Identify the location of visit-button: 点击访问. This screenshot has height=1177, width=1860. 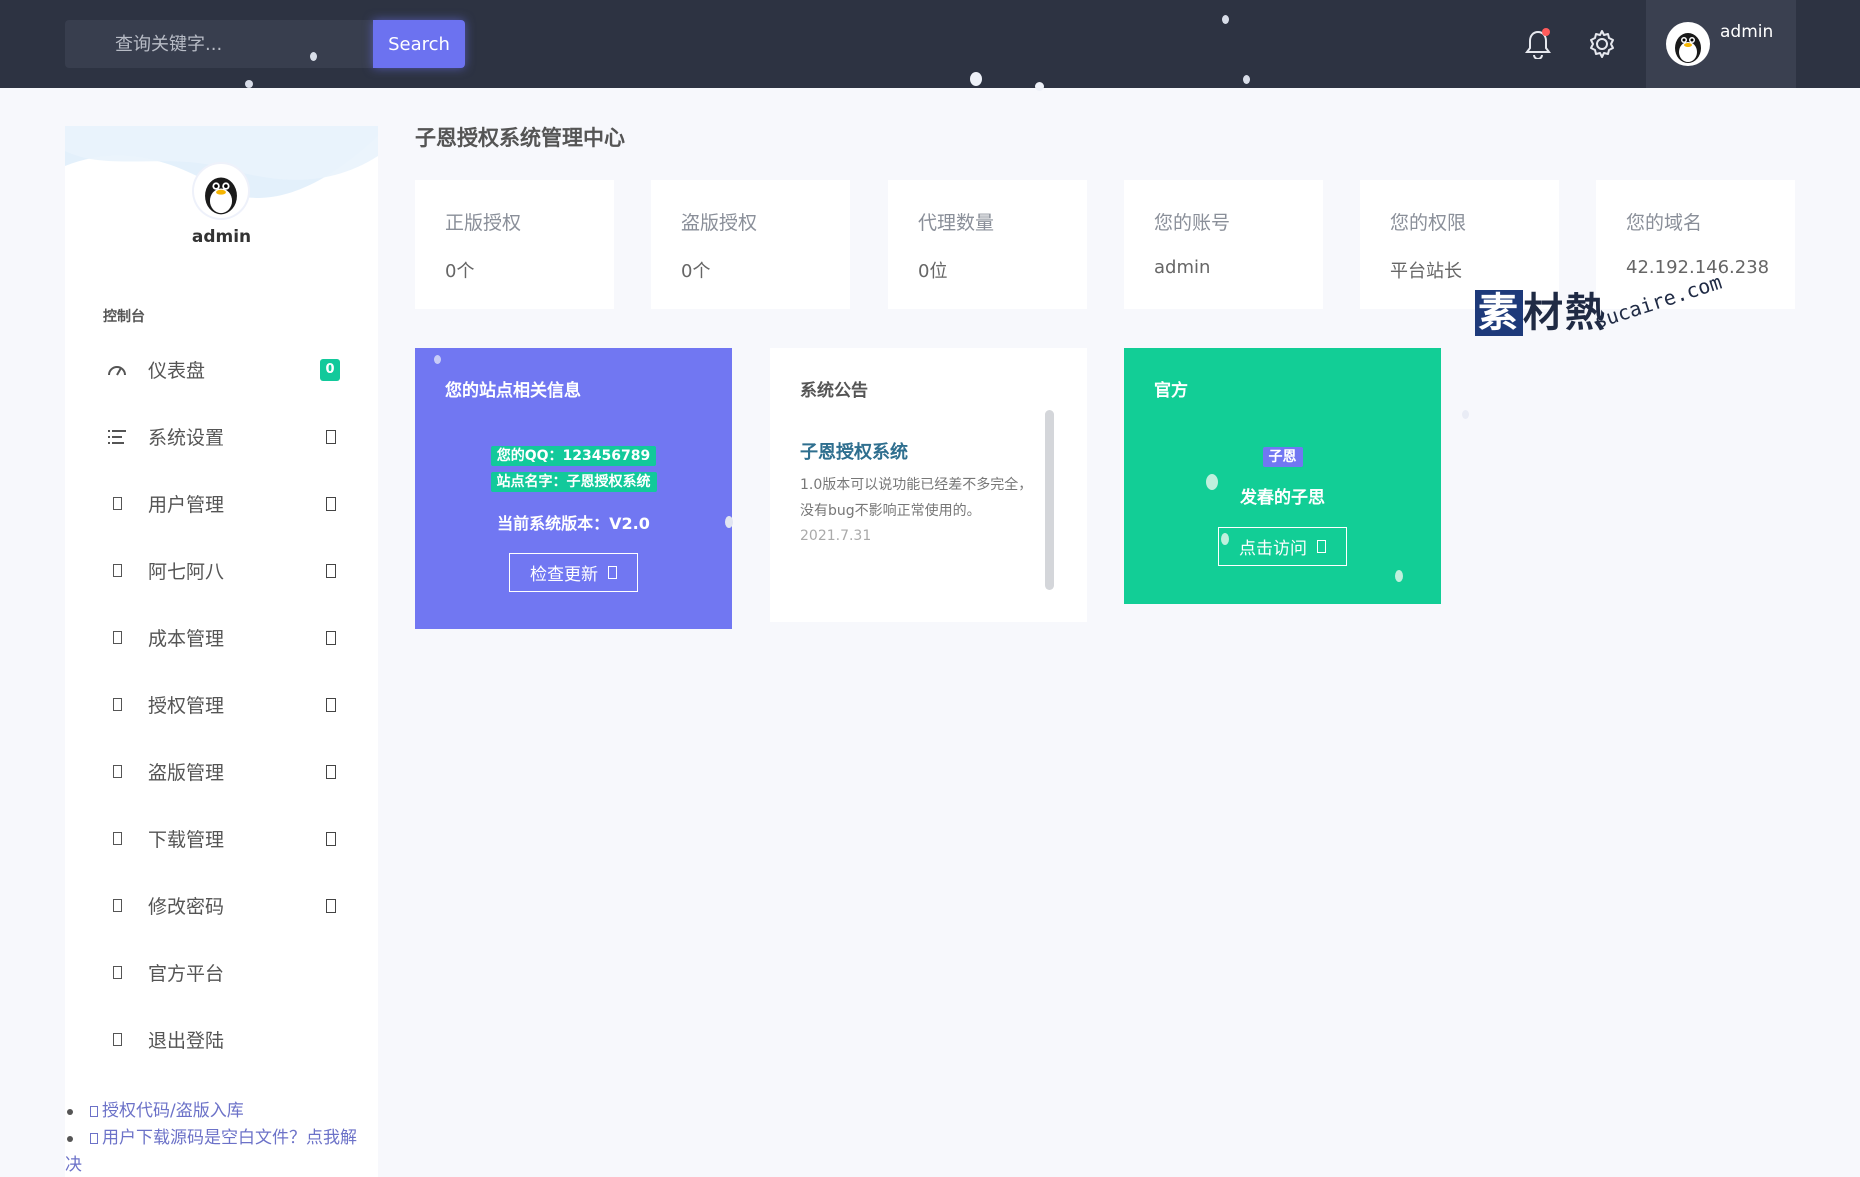
(1282, 546).